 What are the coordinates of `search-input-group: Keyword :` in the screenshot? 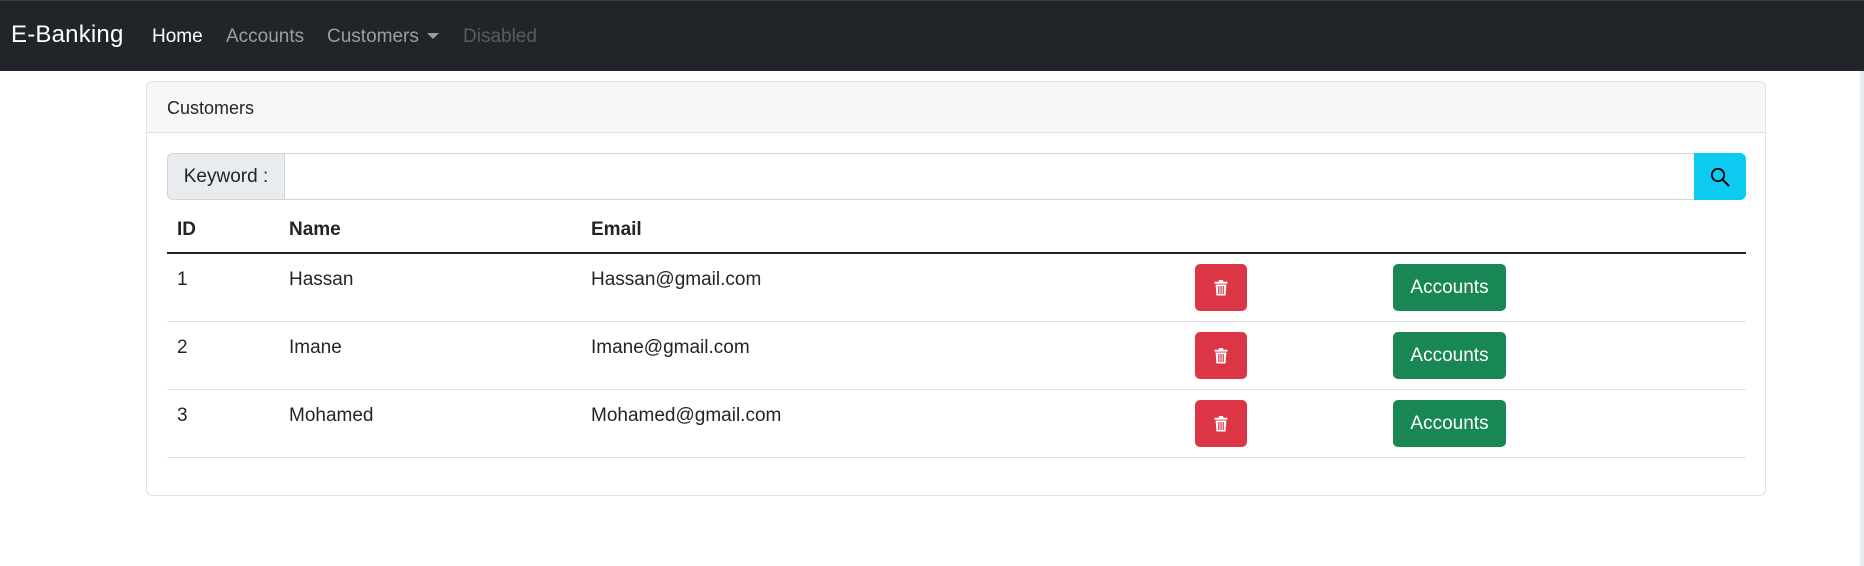 It's located at (956, 176).